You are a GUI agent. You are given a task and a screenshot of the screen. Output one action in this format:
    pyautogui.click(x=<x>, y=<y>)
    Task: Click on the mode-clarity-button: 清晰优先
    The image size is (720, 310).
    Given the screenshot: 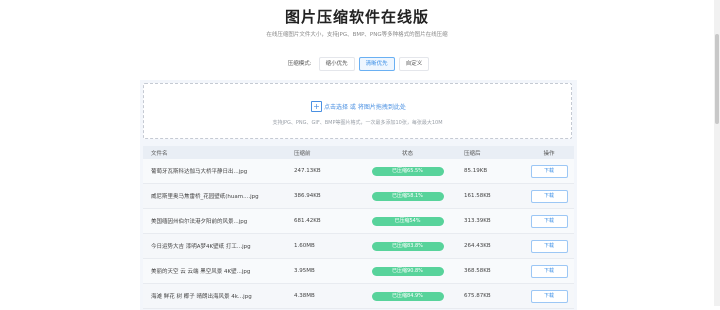 What is the action you would take?
    pyautogui.click(x=376, y=64)
    